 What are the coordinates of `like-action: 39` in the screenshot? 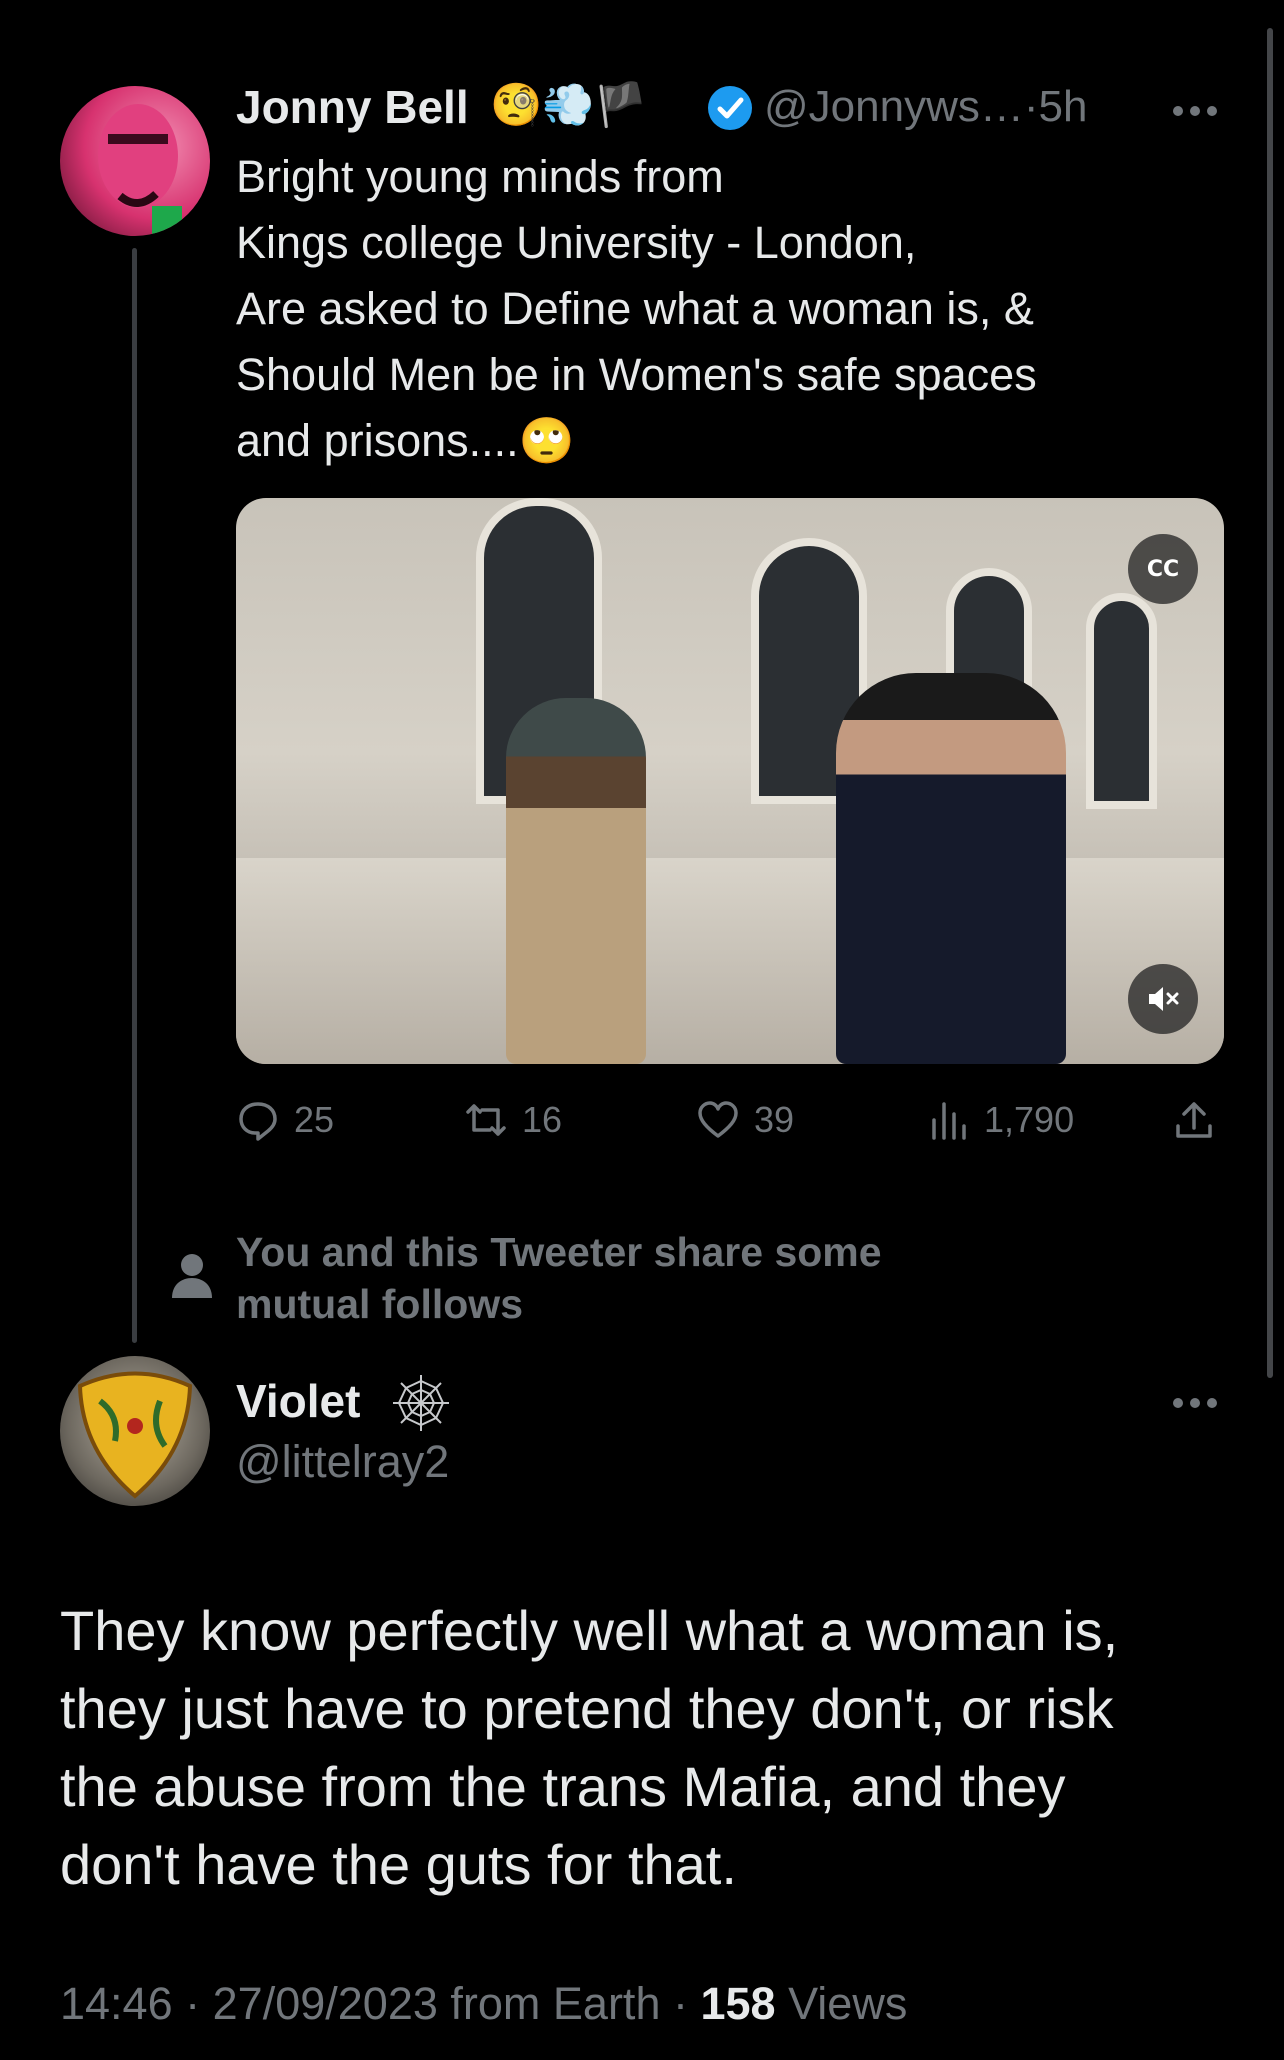 It's located at (745, 1120).